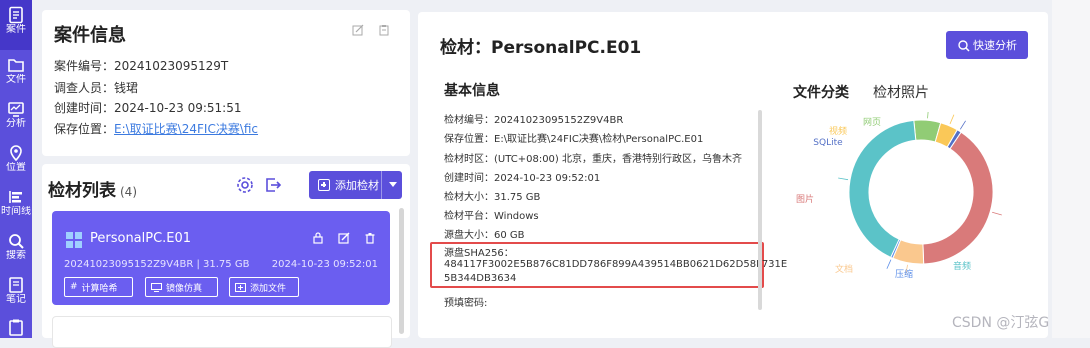  I want to click on location-link: E:\取证比赛\24FIC决赛\fic, so click(186, 129).